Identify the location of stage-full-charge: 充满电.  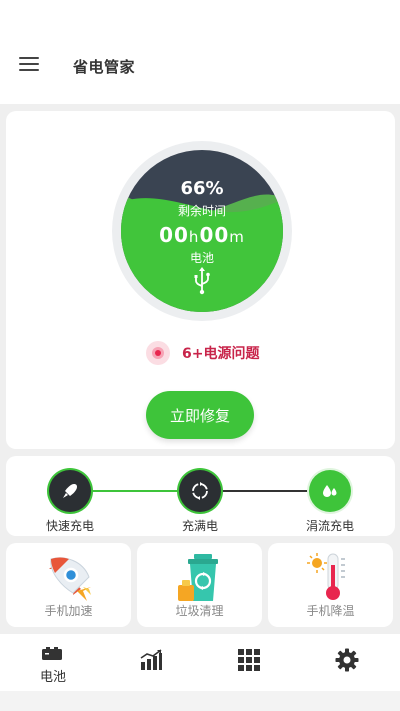
(200, 502).